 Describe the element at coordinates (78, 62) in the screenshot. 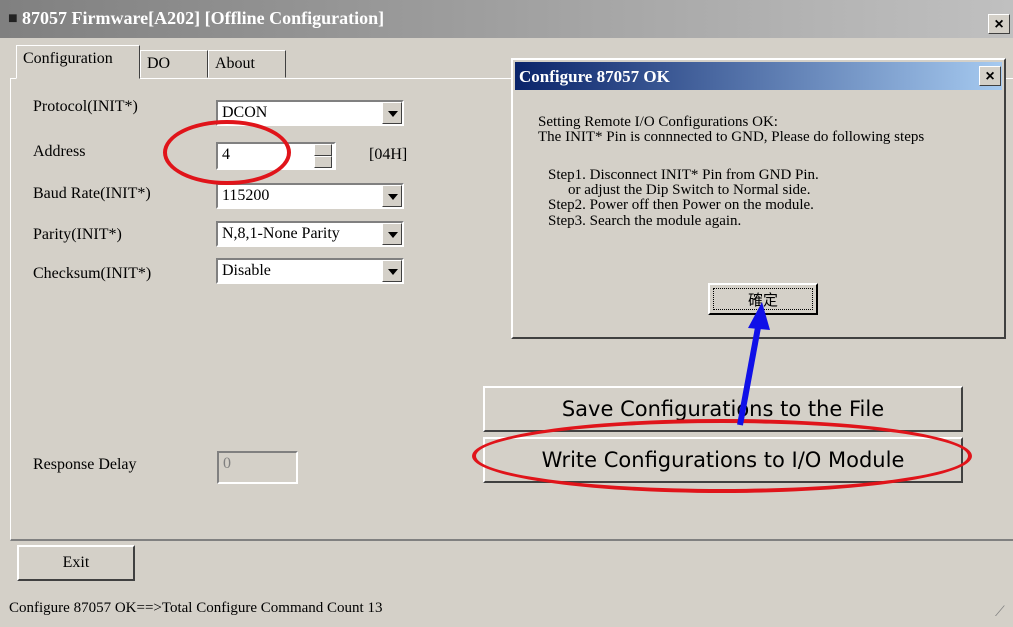

I see `tab-configuration: Configuration` at that location.